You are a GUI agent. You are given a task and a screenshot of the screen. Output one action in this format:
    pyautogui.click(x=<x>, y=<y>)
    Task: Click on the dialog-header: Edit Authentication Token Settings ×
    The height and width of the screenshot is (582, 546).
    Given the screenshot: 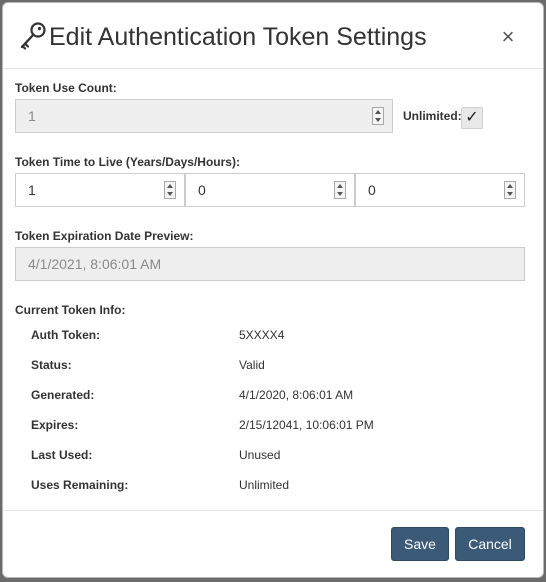 What is the action you would take?
    pyautogui.click(x=273, y=36)
    